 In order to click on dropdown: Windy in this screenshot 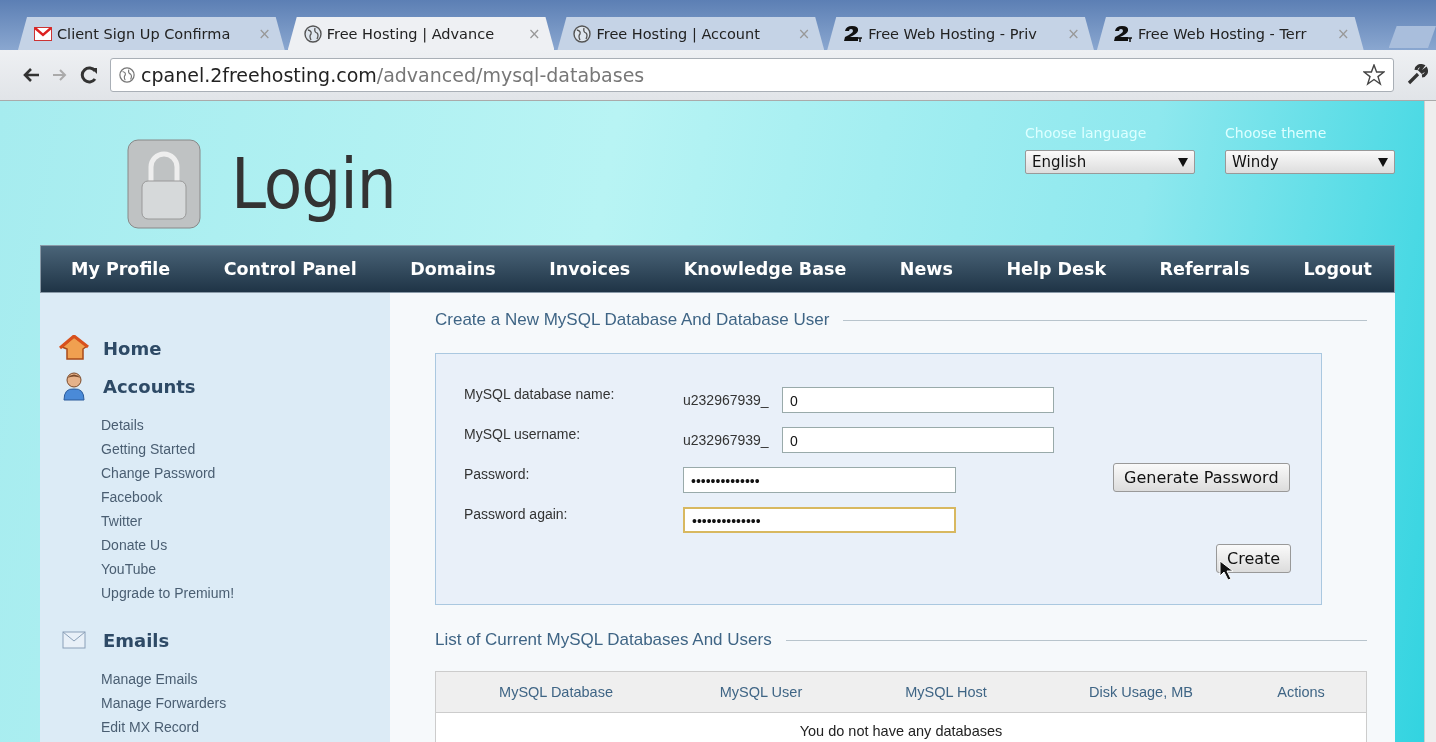, I will do `click(1310, 162)`.